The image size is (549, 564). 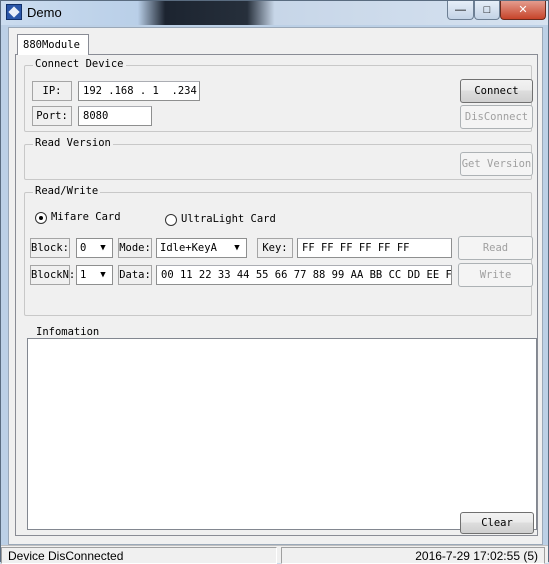 What do you see at coordinates (228, 219) in the screenshot?
I see `ultralight-card-label: UltraLight Card` at bounding box center [228, 219].